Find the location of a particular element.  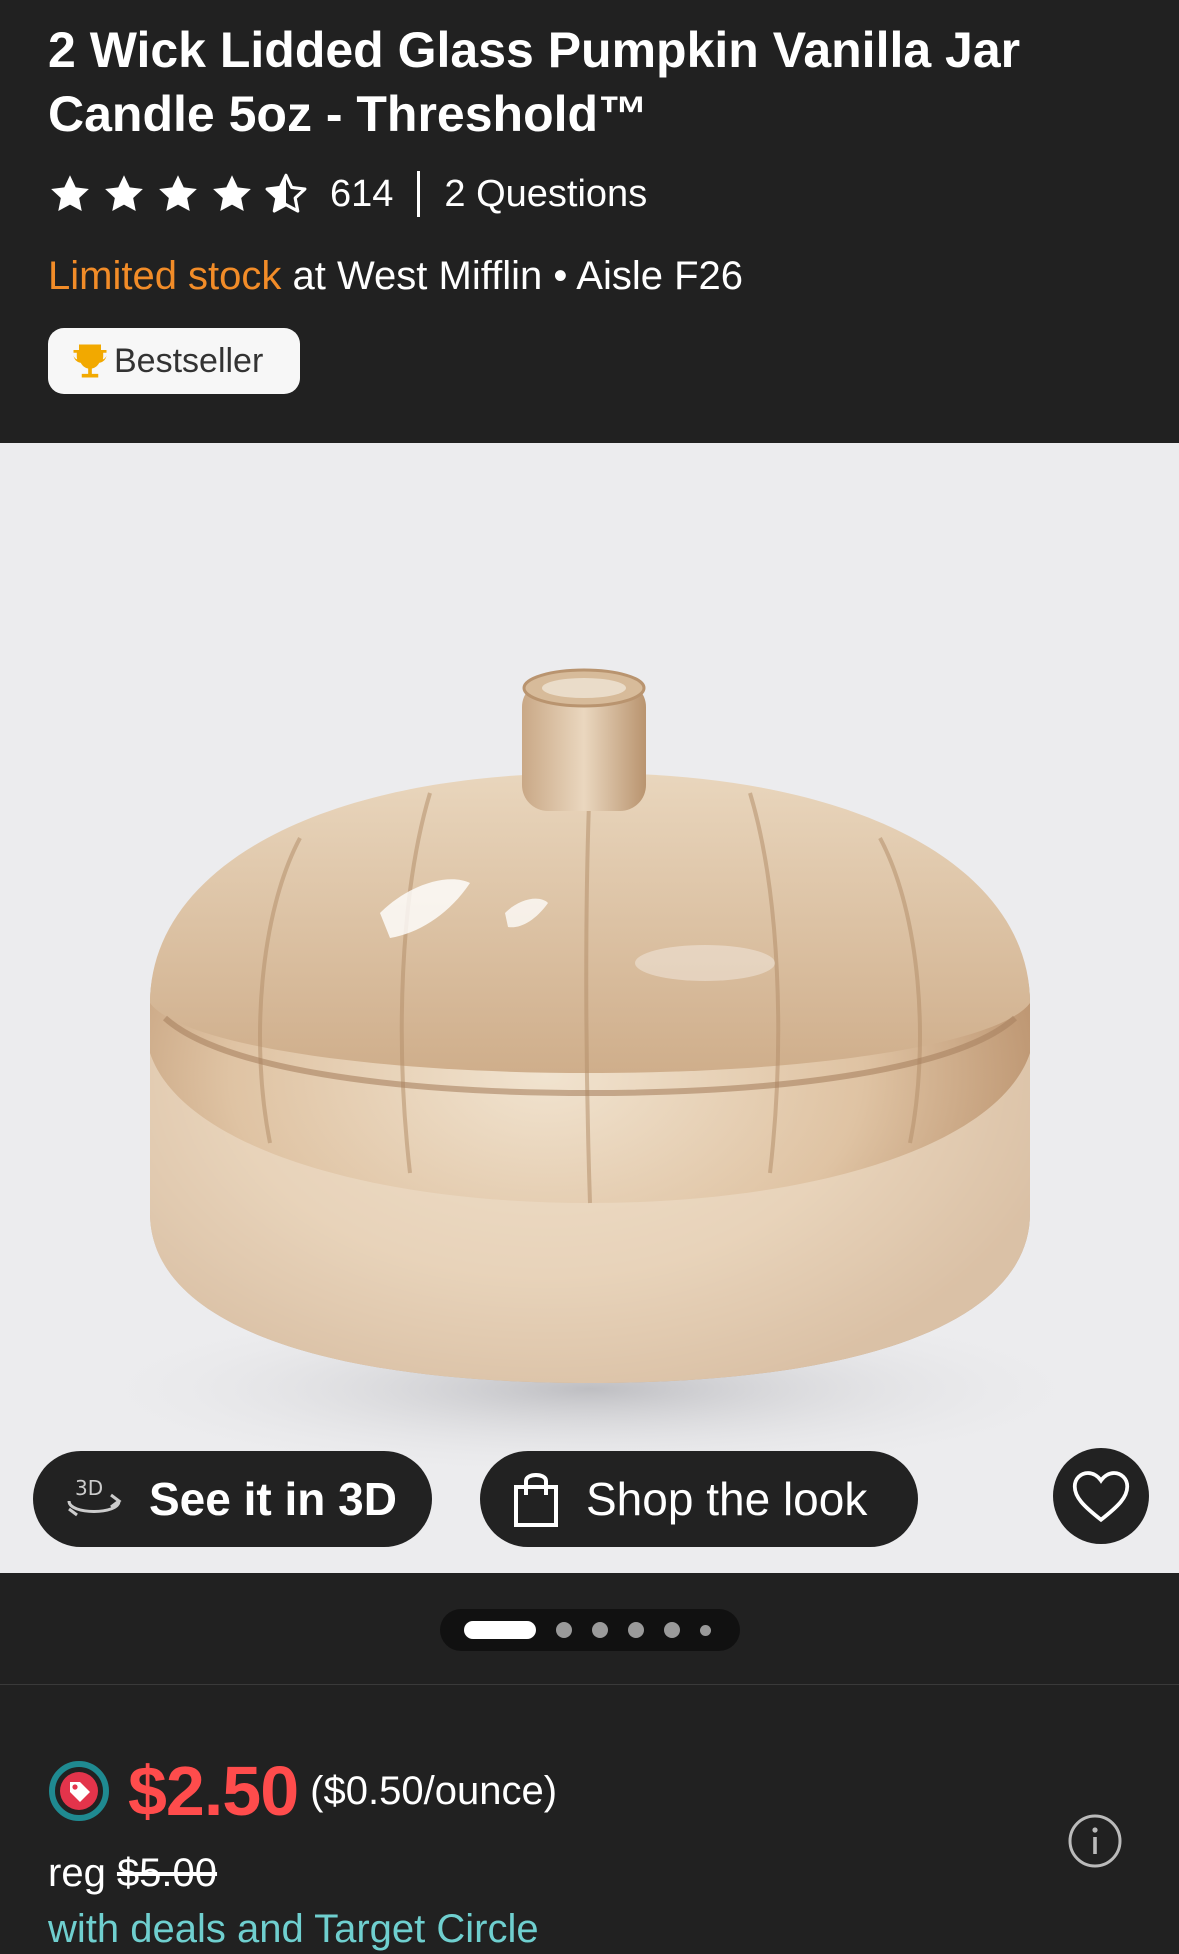

see-in-3d-button: 3D See it in 3D is located at coordinates (232, 1499).